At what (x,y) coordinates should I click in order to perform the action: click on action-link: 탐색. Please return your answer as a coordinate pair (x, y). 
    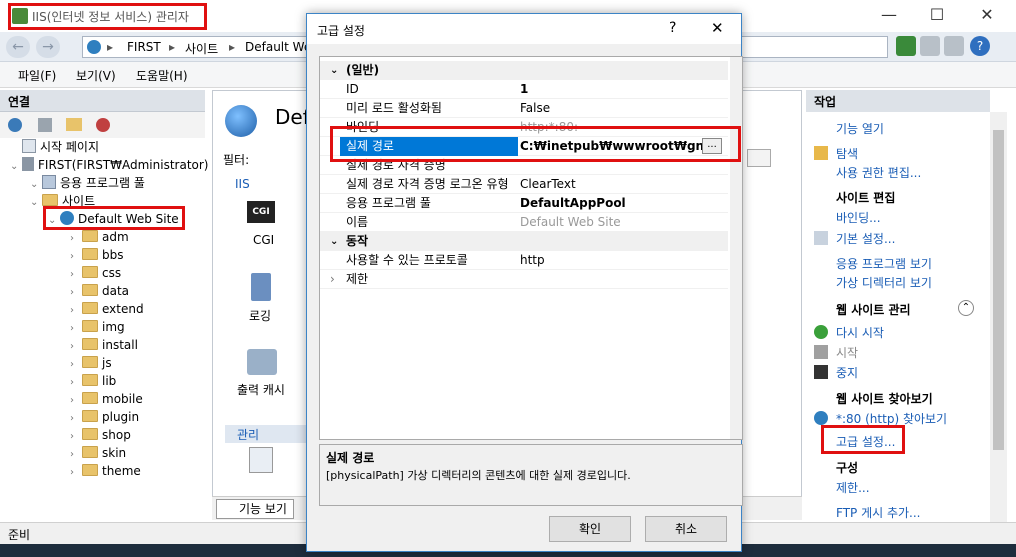
    Looking at the image, I should click on (847, 153).